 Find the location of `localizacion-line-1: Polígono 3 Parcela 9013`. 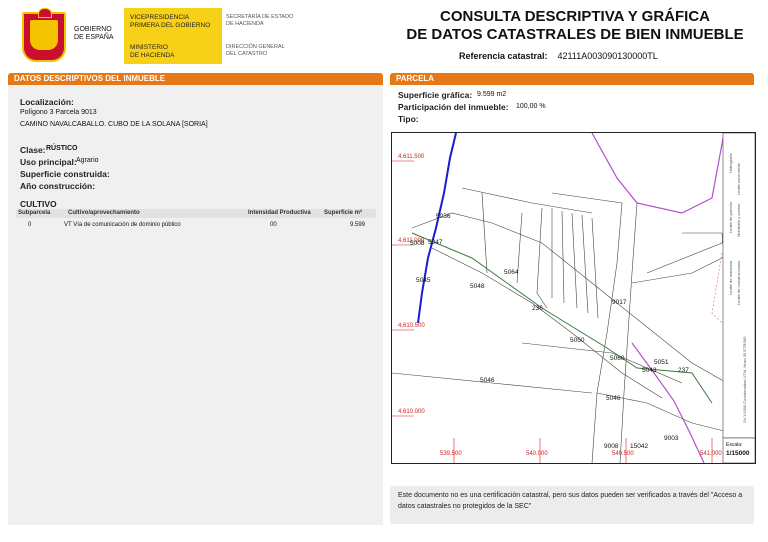

localizacion-line-1: Polígono 3 Parcela 9013 is located at coordinates (58, 112).